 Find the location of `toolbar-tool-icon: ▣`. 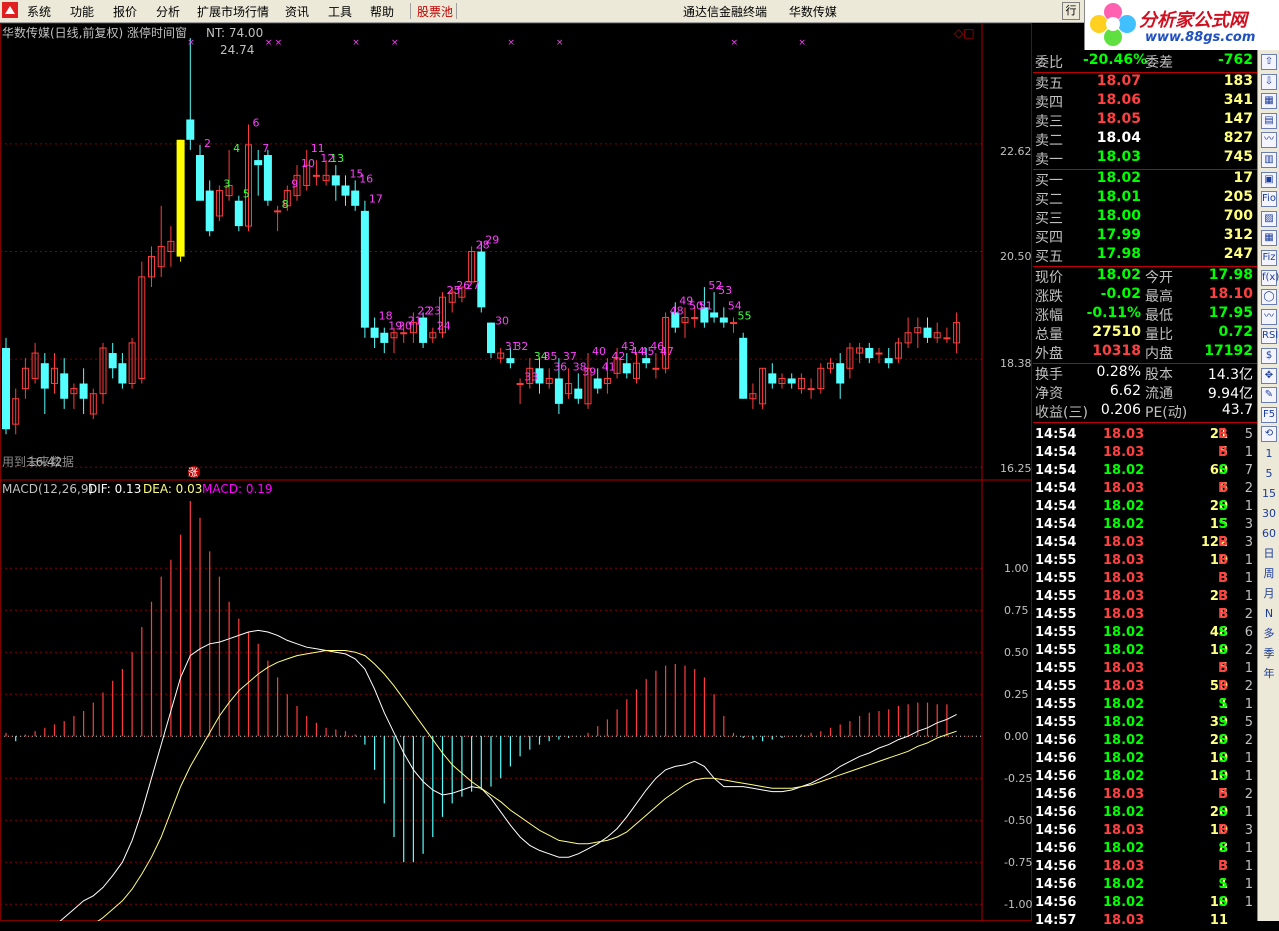

toolbar-tool-icon: ▣ is located at coordinates (1269, 179).